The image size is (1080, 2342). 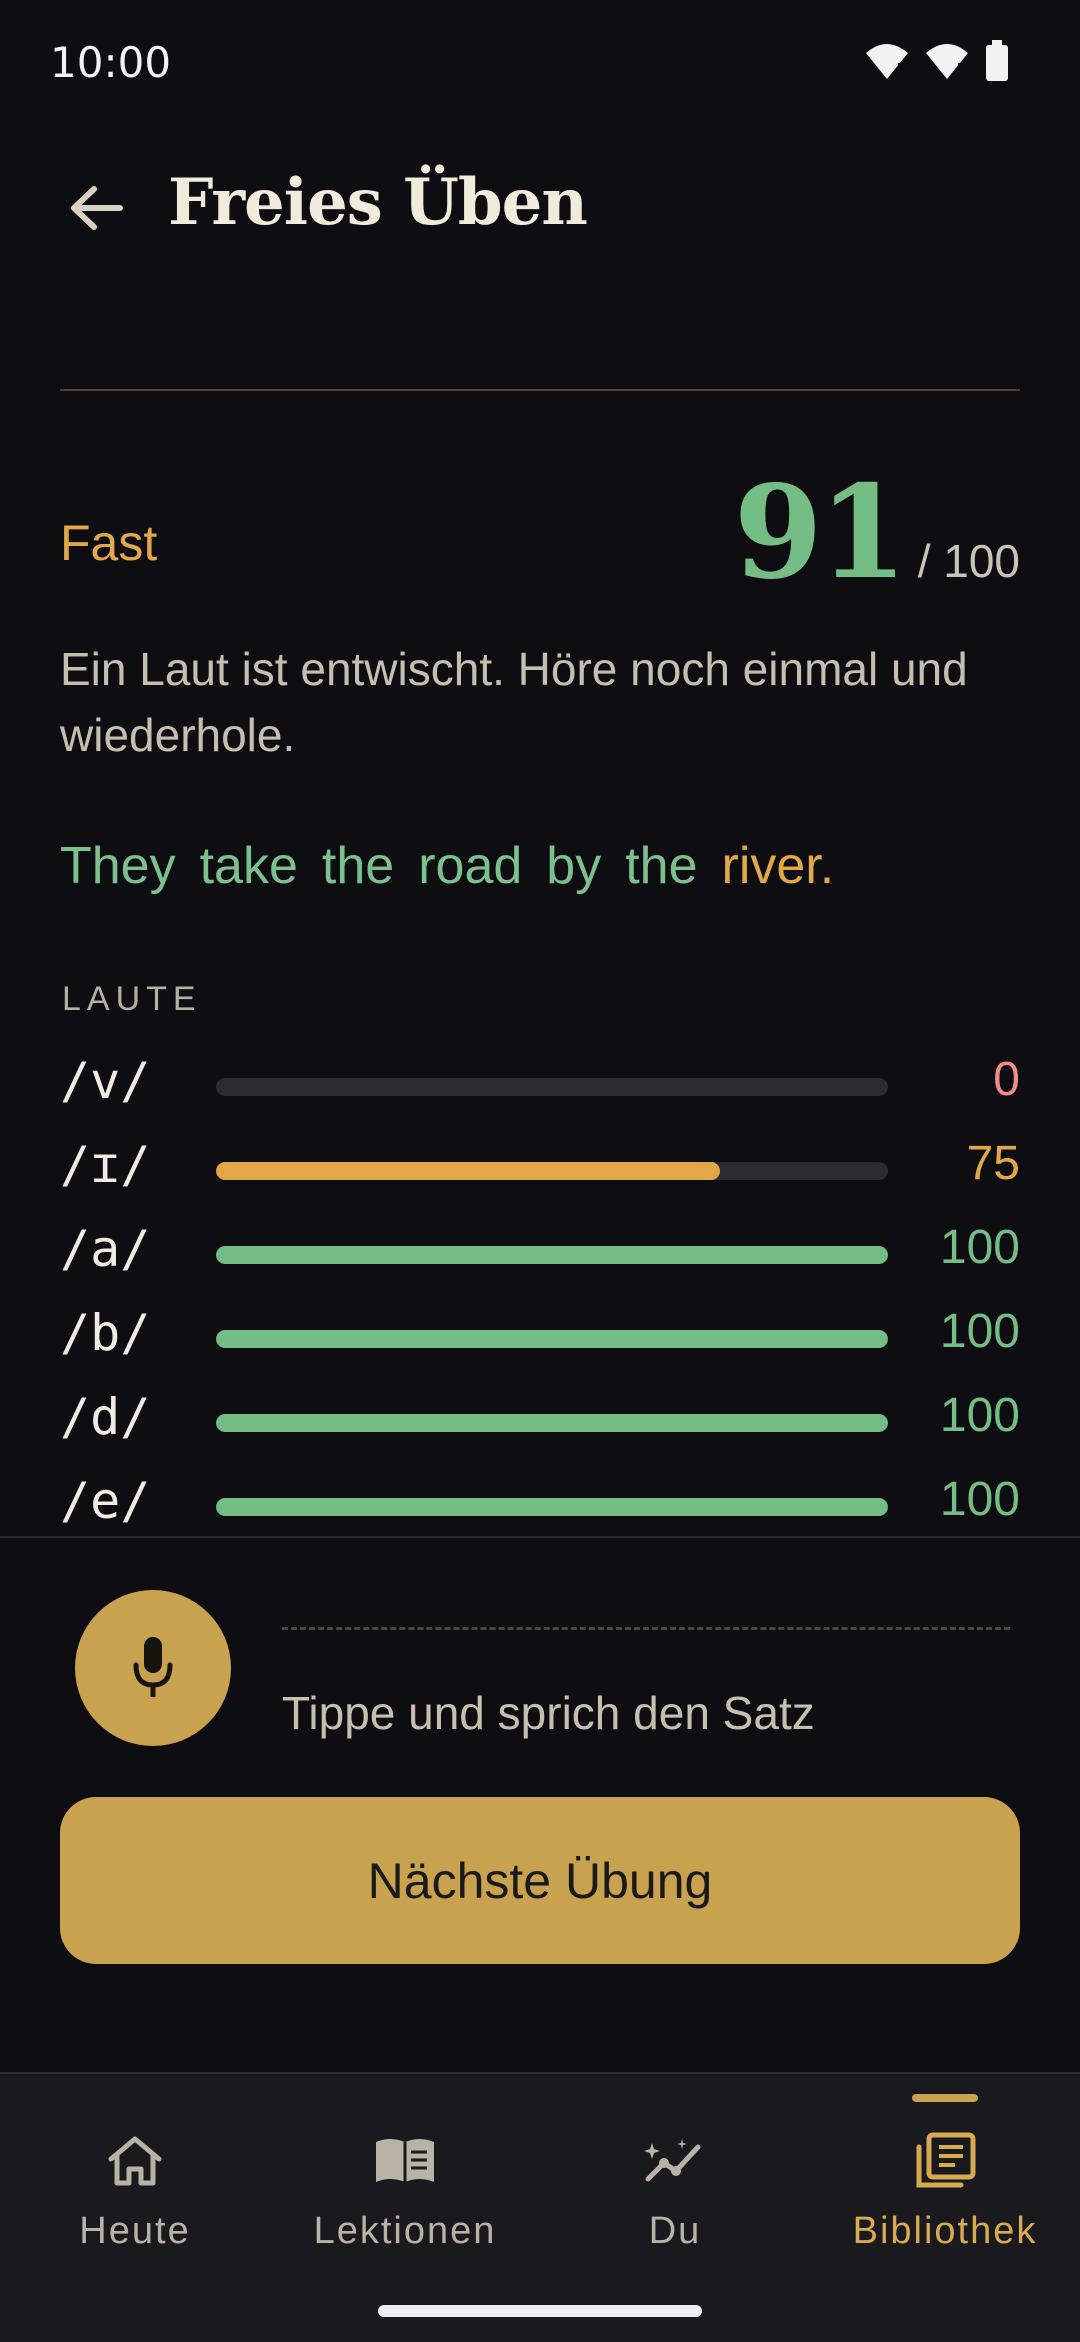 I want to click on sentence-word: road, so click(x=470, y=866).